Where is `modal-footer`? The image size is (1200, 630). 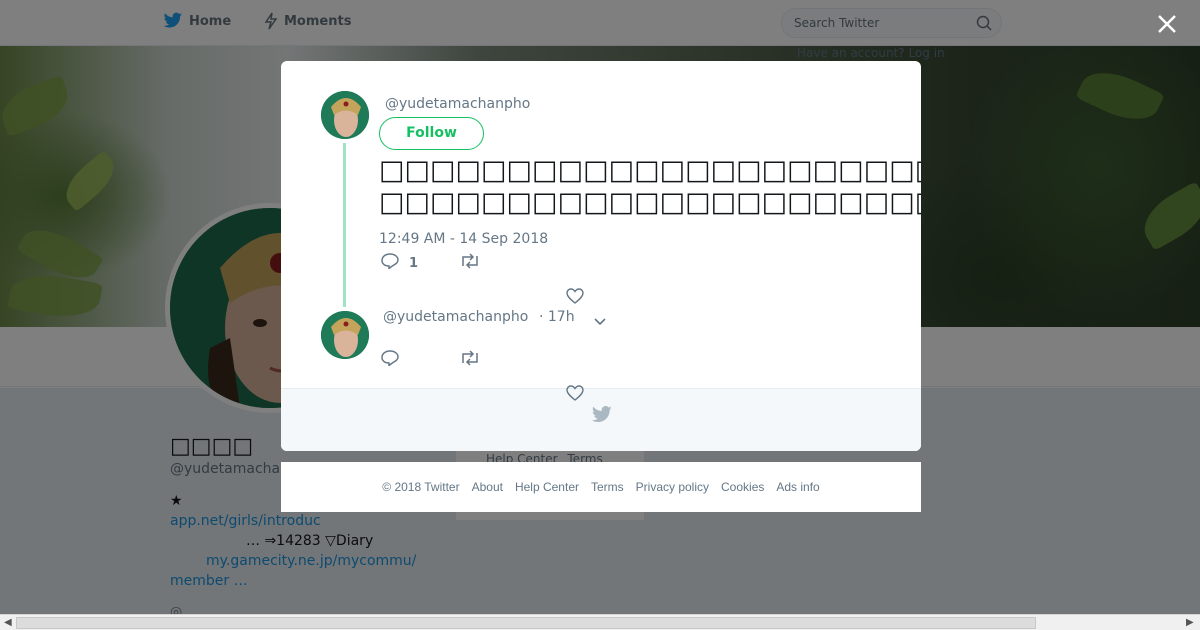
modal-footer is located at coordinates (601, 418).